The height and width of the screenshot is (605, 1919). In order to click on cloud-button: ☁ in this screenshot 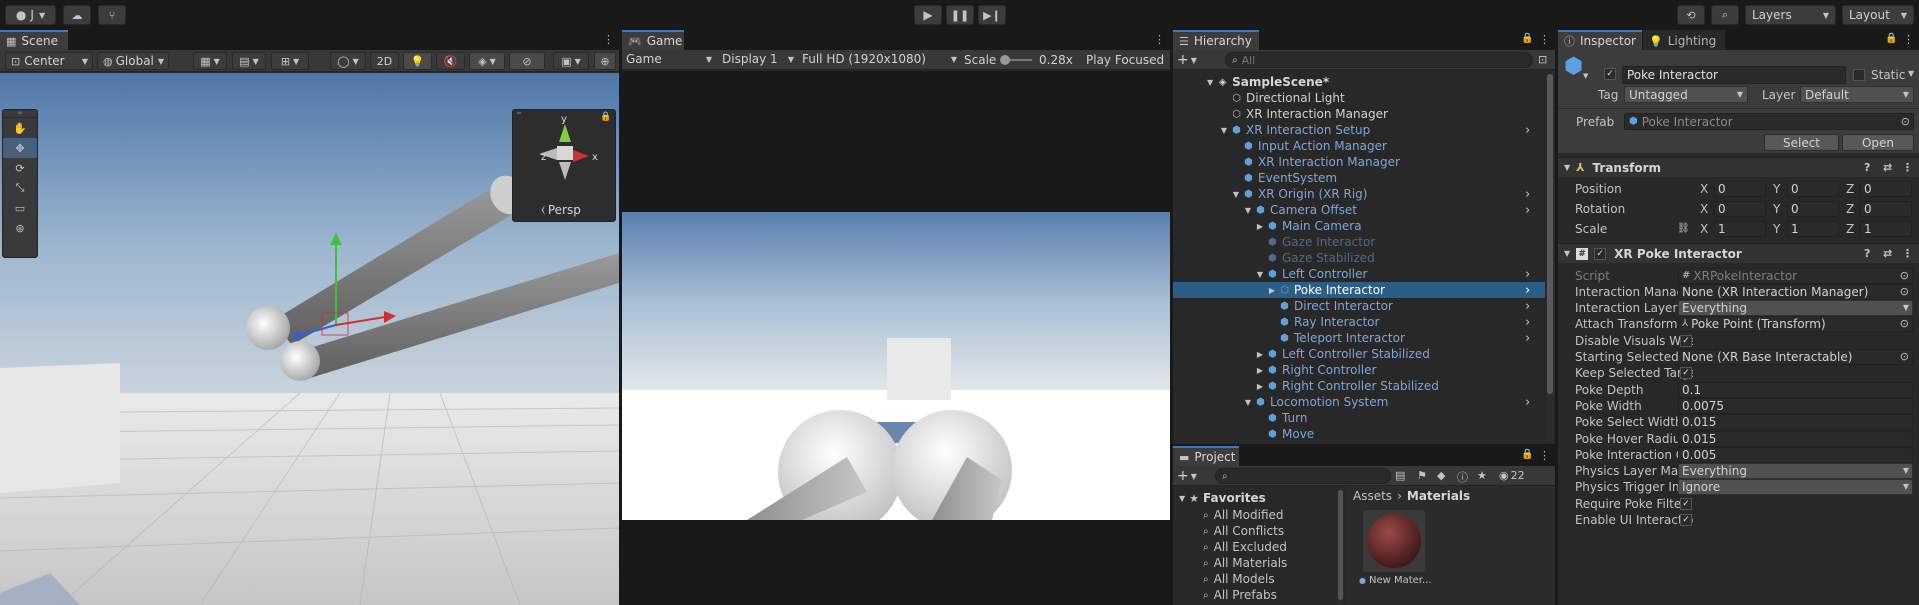, I will do `click(77, 15)`.